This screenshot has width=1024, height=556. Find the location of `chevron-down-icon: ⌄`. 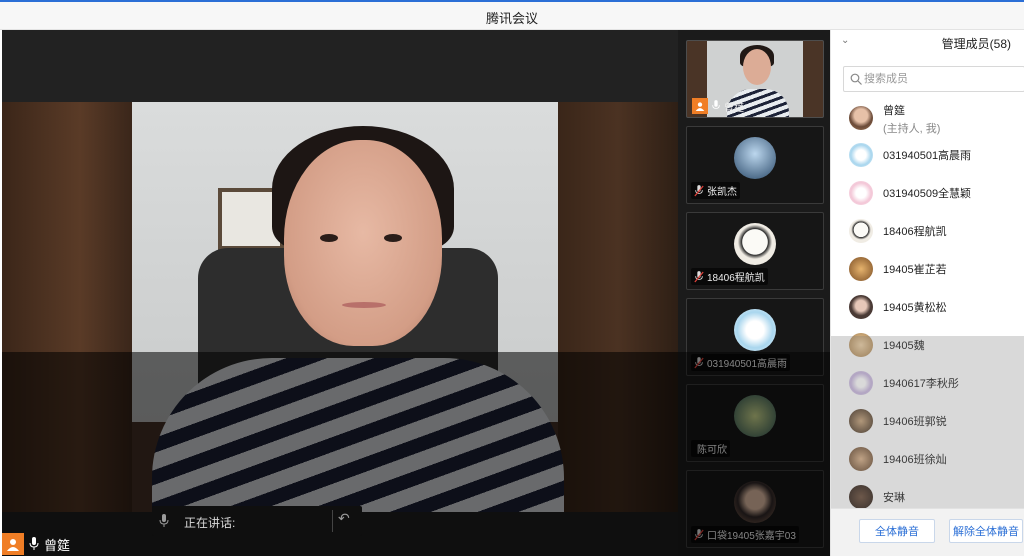

chevron-down-icon: ⌄ is located at coordinates (845, 40).